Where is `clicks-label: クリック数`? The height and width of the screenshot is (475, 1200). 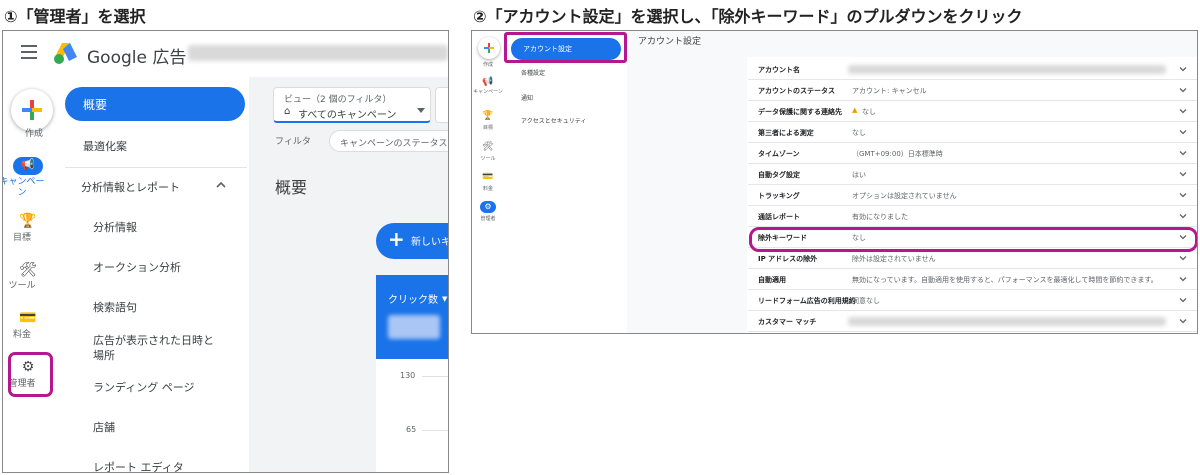 clicks-label: クリック数 is located at coordinates (413, 300).